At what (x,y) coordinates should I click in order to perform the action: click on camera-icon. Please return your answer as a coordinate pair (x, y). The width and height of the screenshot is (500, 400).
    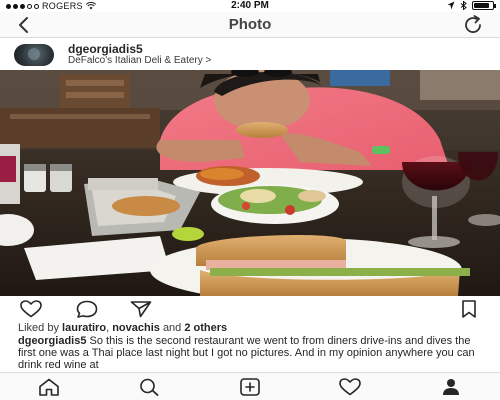
    Looking at the image, I should click on (250, 387).